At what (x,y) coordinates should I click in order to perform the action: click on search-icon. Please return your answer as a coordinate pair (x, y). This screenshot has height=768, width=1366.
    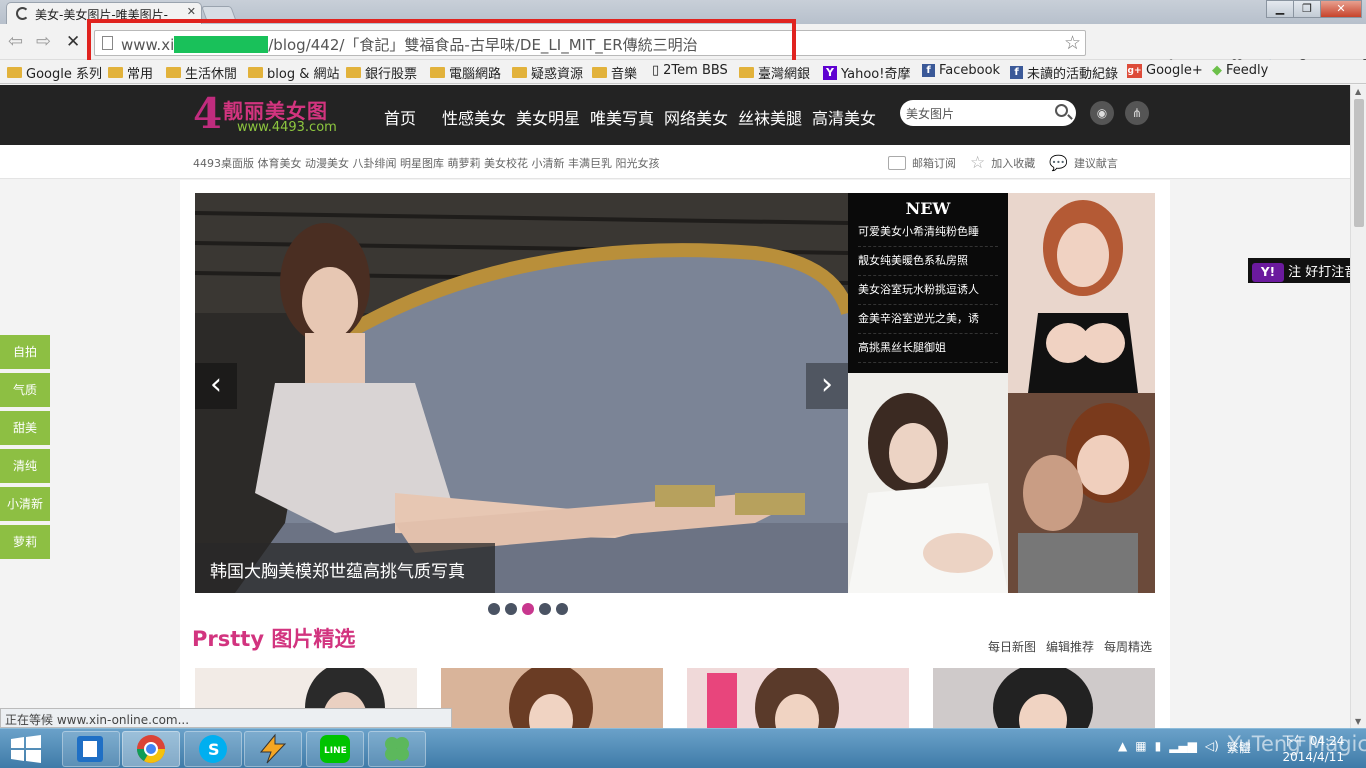
    Looking at the image, I should click on (1061, 110).